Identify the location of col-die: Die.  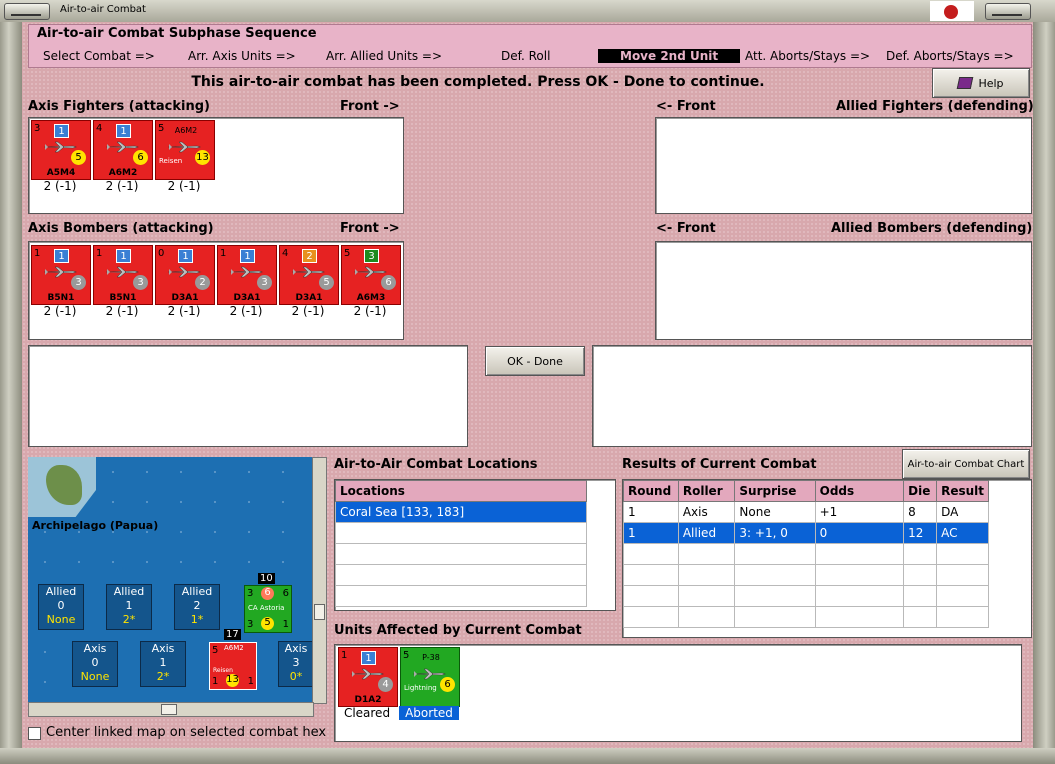
(920, 491).